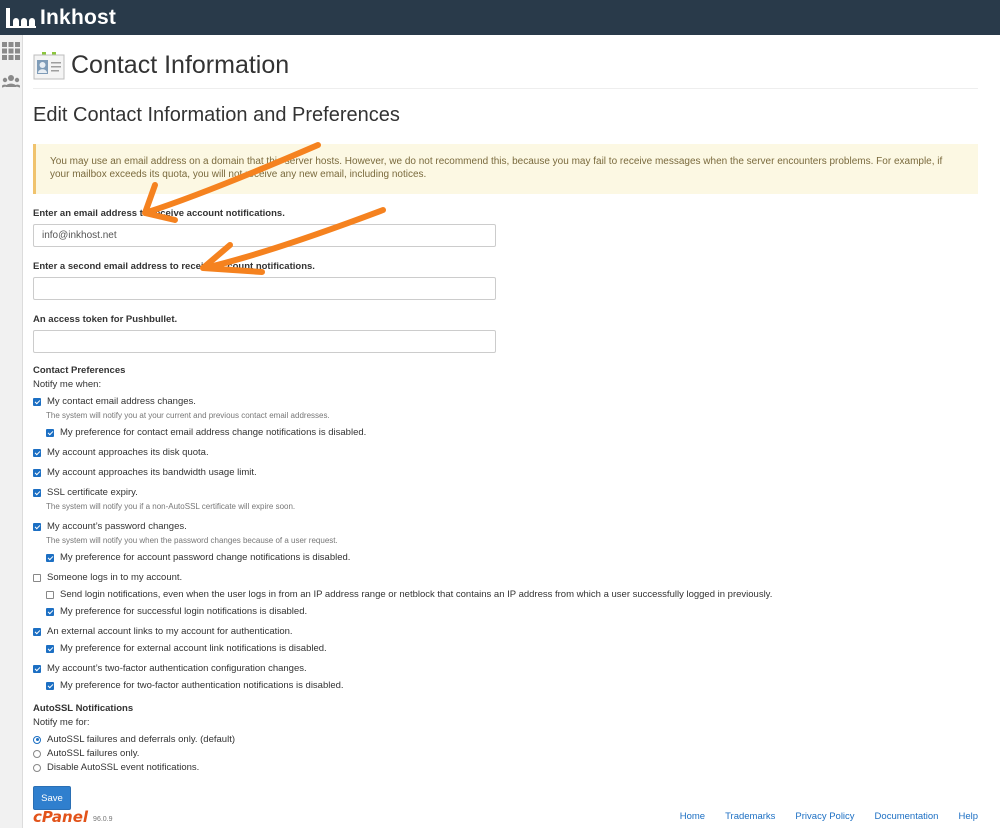  What do you see at coordinates (824, 816) in the screenshot?
I see `footer-link-privacy-policy: Privacy Policy` at bounding box center [824, 816].